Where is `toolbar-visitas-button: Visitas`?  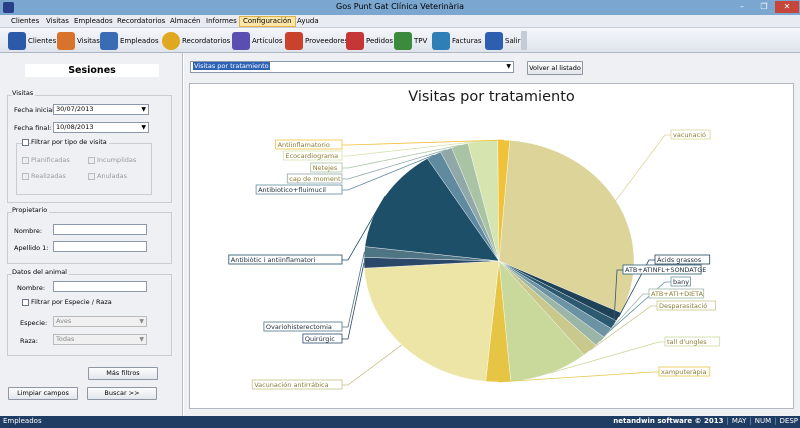 toolbar-visitas-button: Visitas is located at coordinates (78, 40).